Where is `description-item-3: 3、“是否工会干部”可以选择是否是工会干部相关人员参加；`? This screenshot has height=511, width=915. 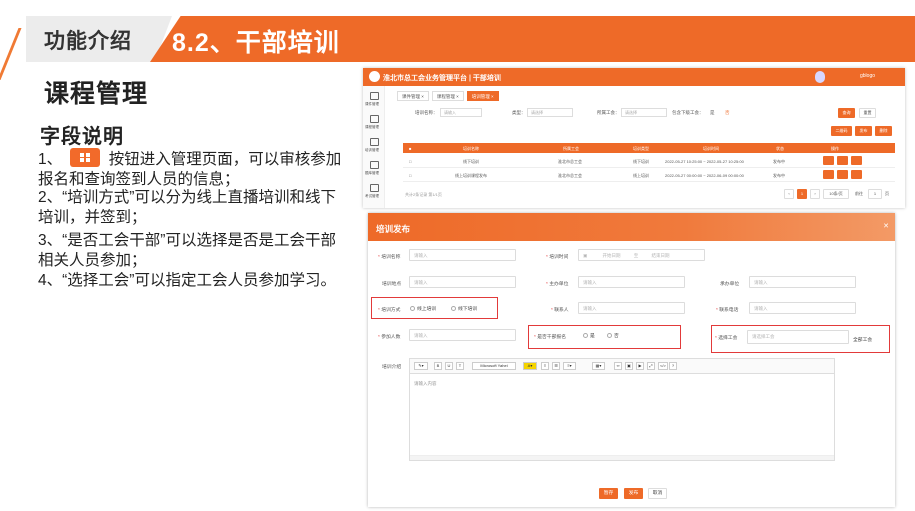
description-item-3: 3、“是否工会干部”可以选择是否是工会干部相关人员参加； is located at coordinates (187, 250).